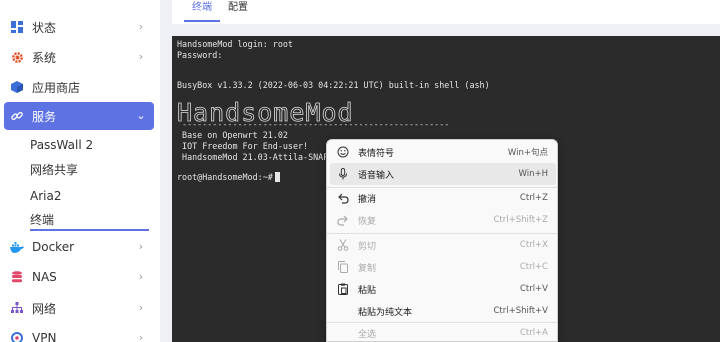 This screenshot has width=720, height=342. Describe the element at coordinates (343, 174) in the screenshot. I see `microphone-icon` at that location.